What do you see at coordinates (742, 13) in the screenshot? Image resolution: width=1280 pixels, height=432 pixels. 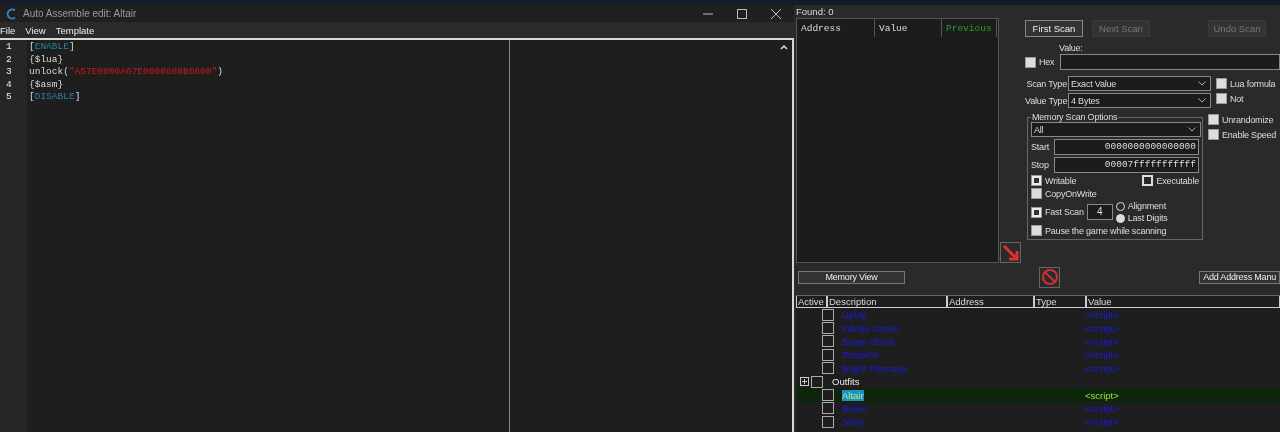 I see `maximize-icon` at bounding box center [742, 13].